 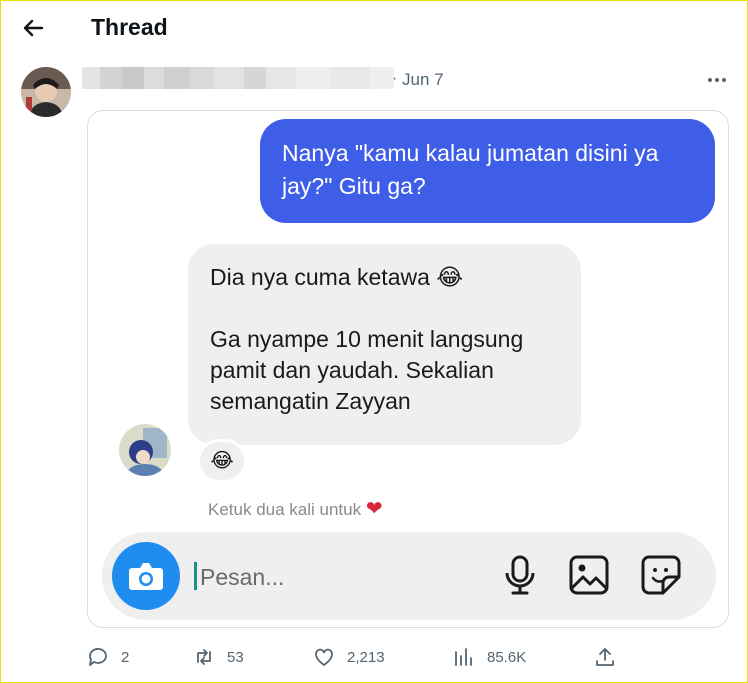 I want to click on like-action: 2,213, so click(x=349, y=657).